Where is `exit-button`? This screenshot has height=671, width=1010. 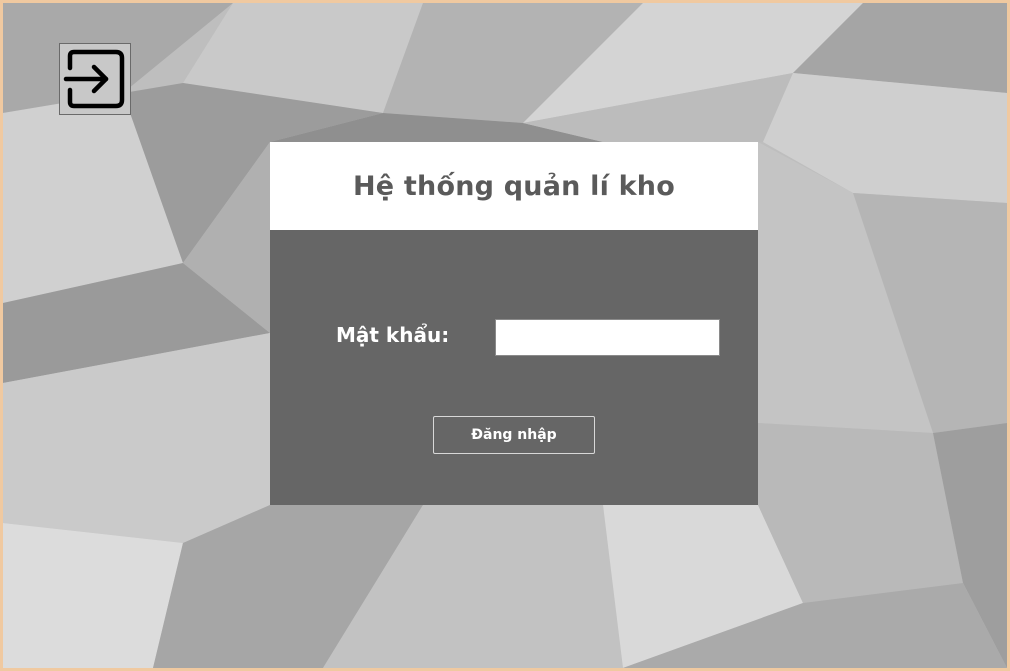
exit-button is located at coordinates (95, 79).